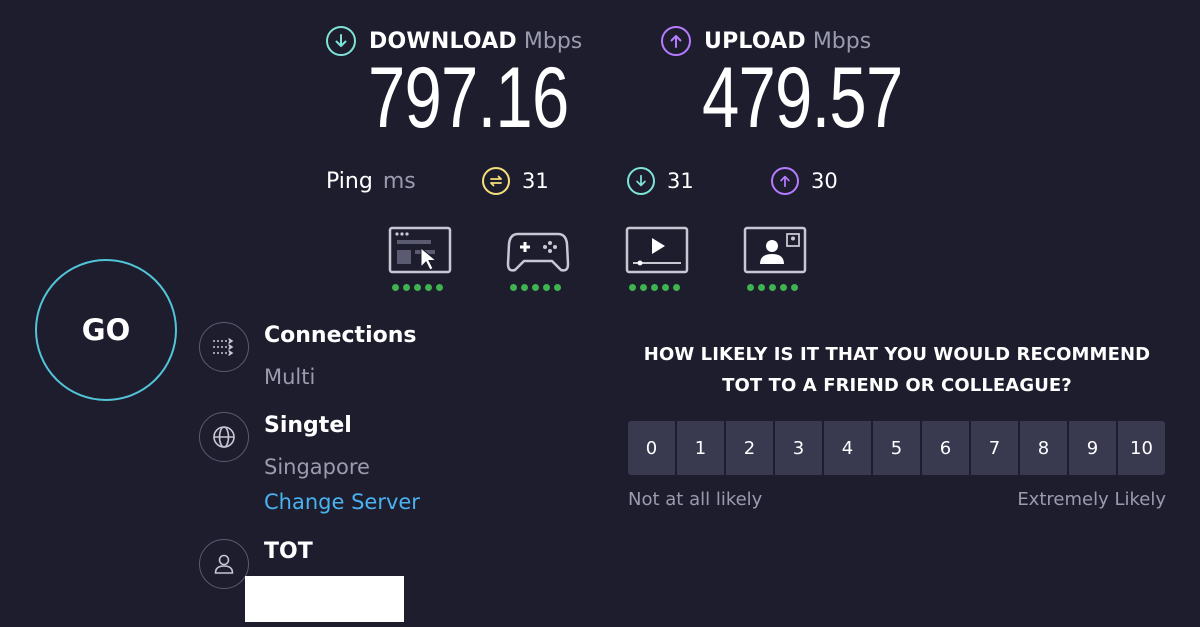 Image resolution: width=1200 pixels, height=627 pixels. I want to click on upload-speed-value: 479.57, so click(802, 98).